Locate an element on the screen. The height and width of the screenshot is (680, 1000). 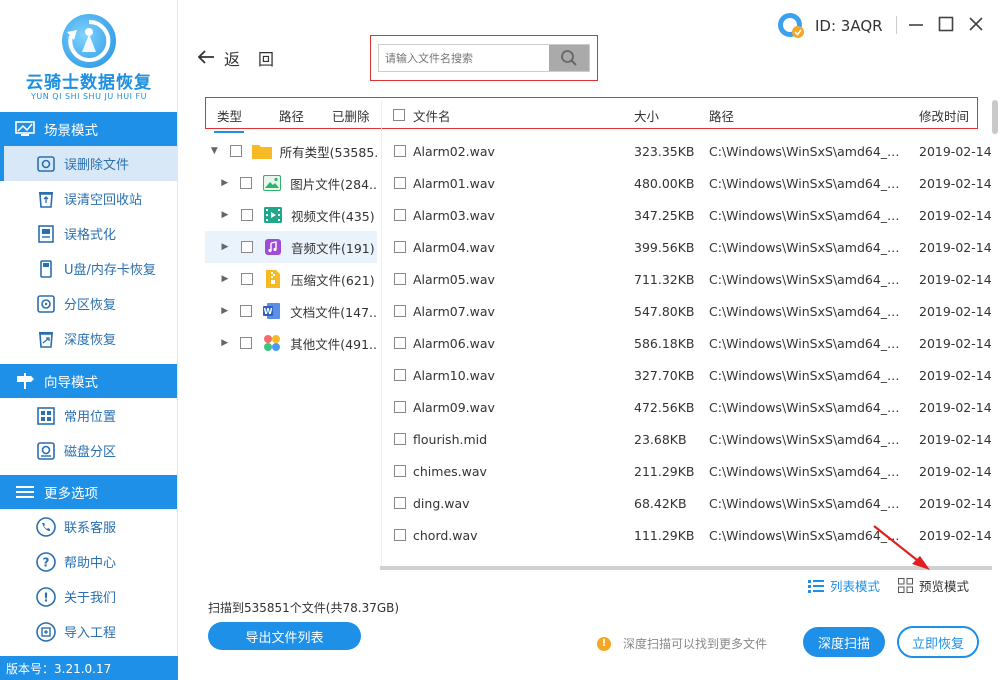
usb-icon is located at coordinates (46, 269).